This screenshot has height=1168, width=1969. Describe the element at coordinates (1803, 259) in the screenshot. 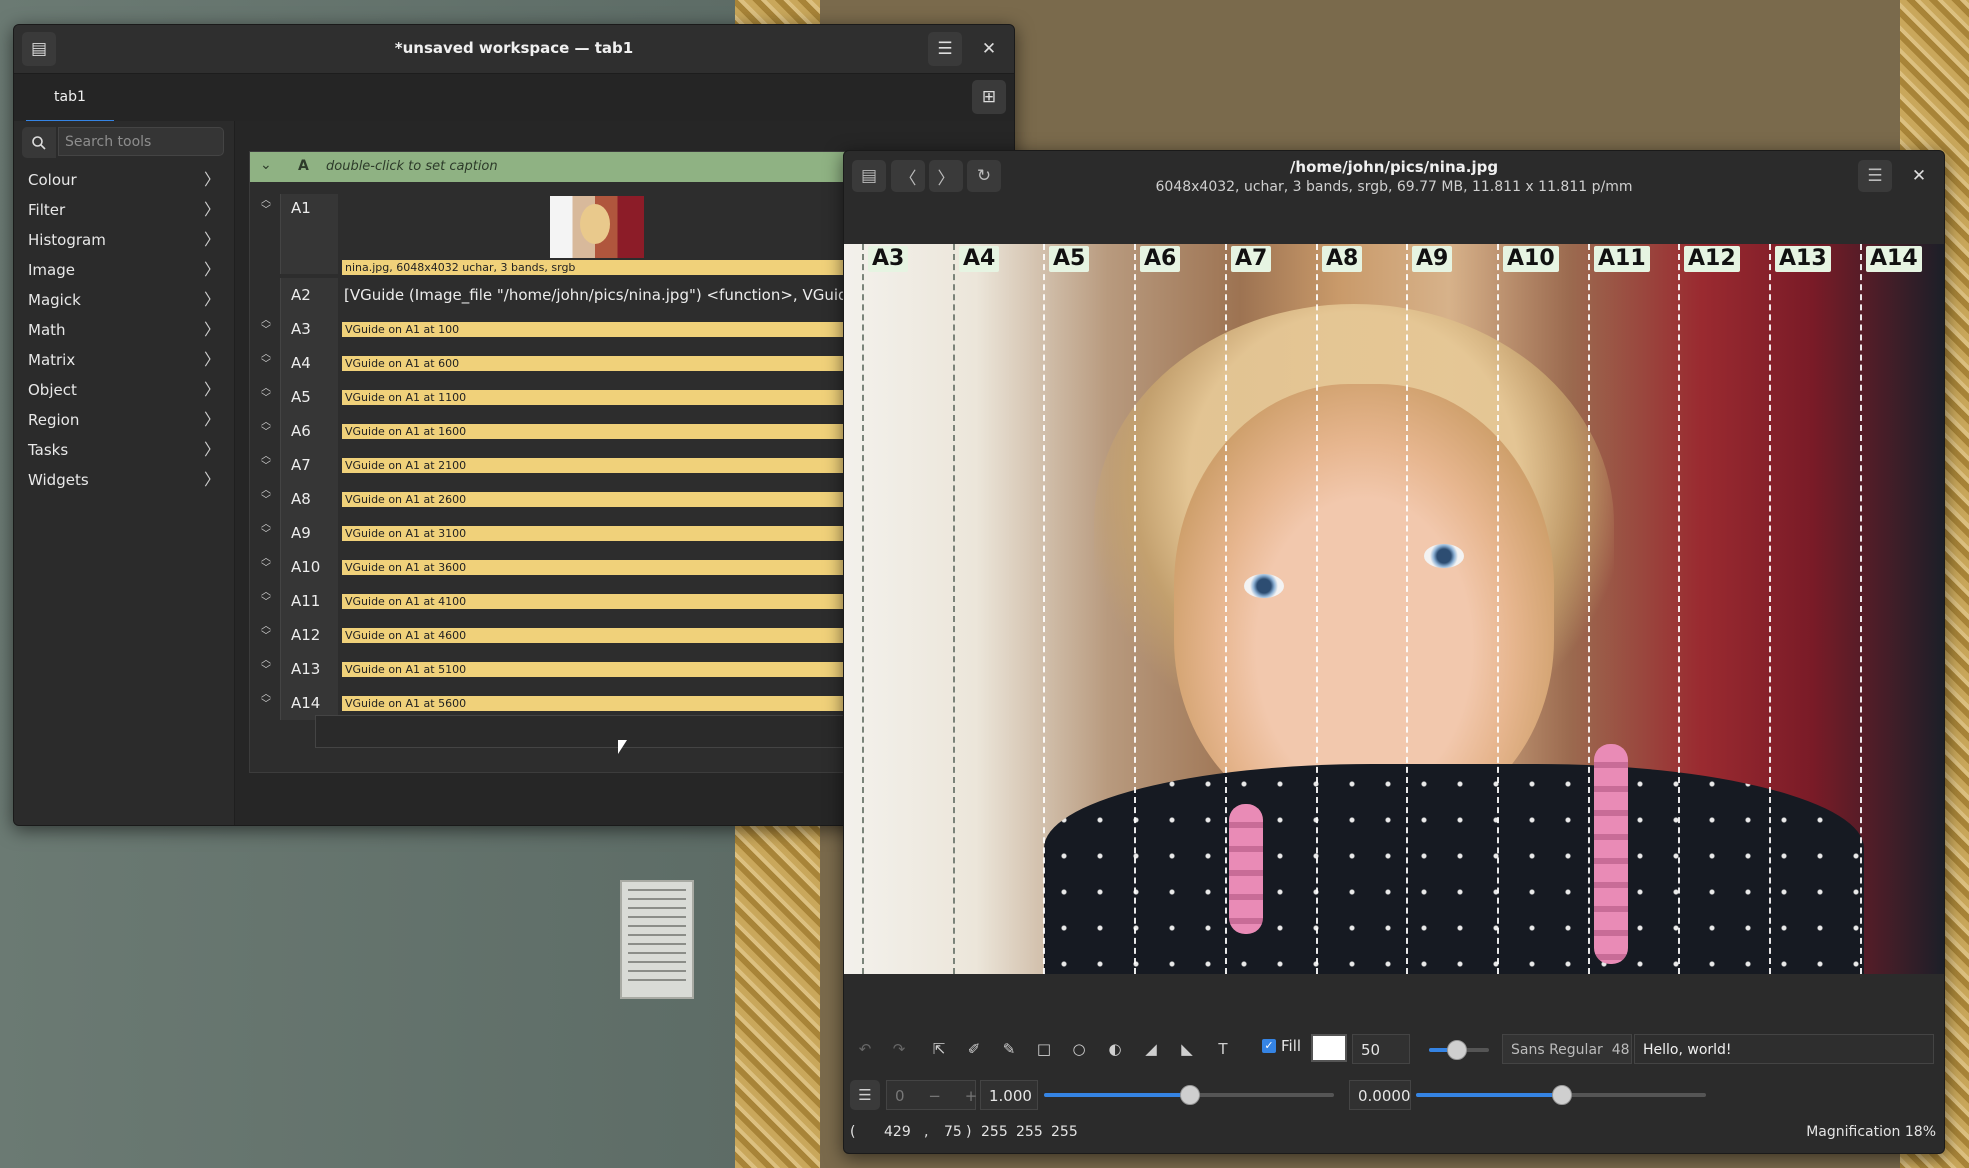

I see `guide-label: A13` at that location.